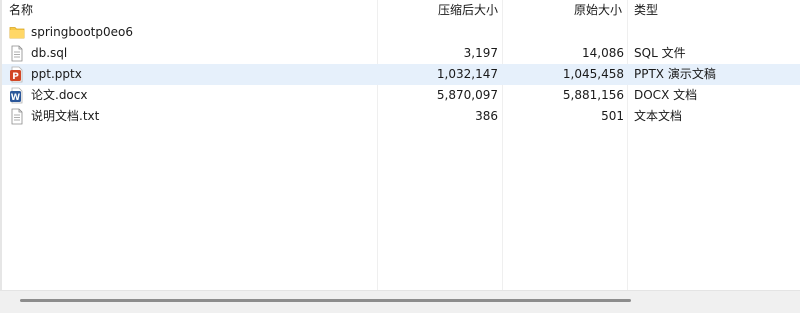  What do you see at coordinates (666, 95) in the screenshot?
I see `file-type: DOCX 文档` at bounding box center [666, 95].